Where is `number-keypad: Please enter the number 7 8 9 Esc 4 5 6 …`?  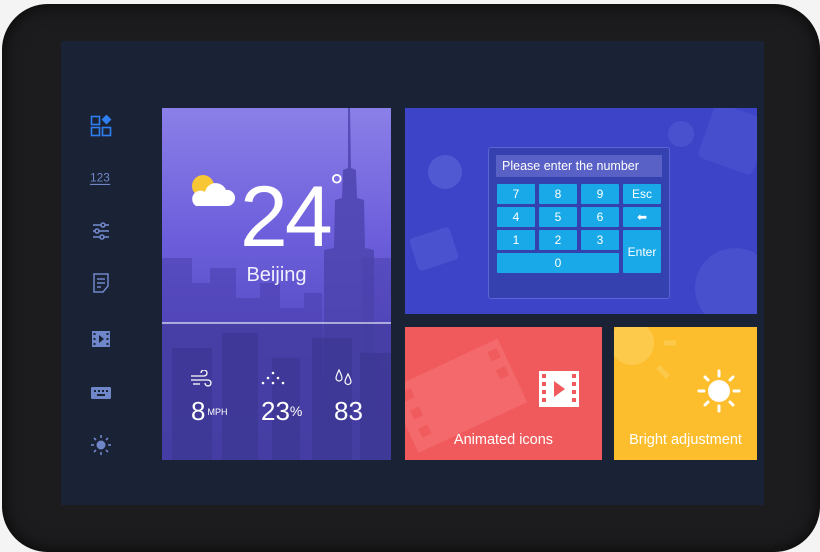 number-keypad: Please enter the number 7 8 9 Esc 4 5 6 … is located at coordinates (579, 223).